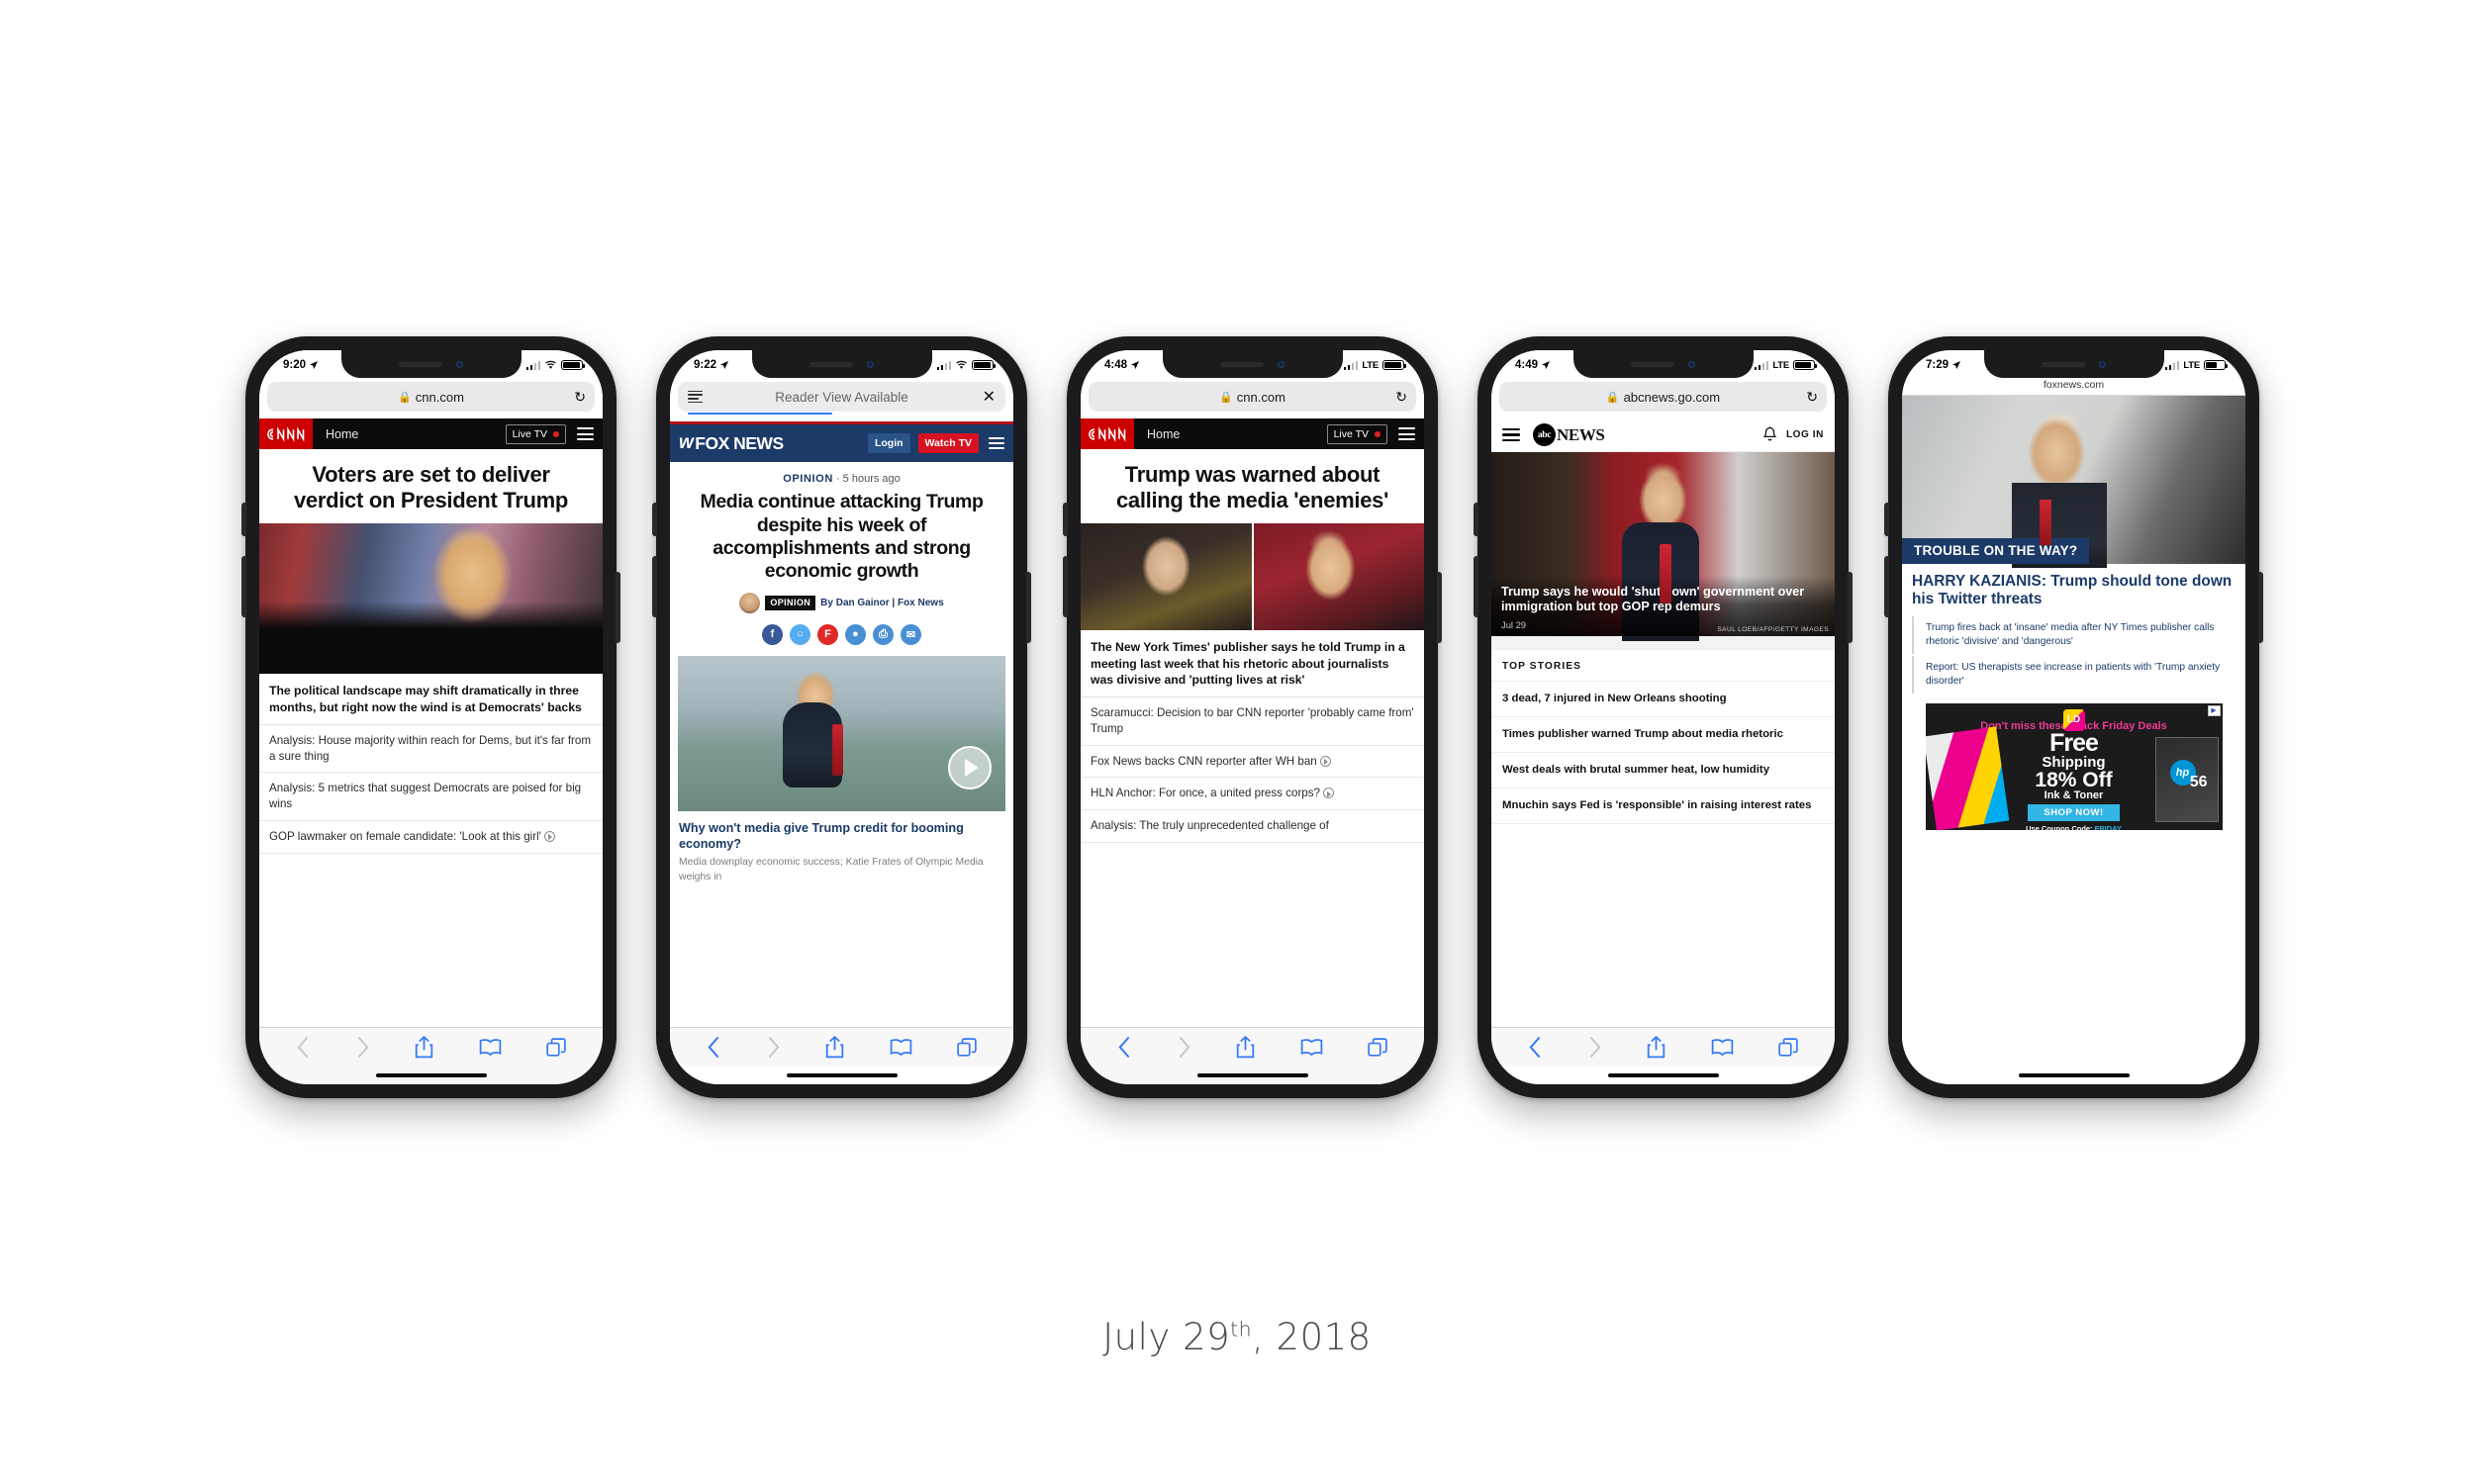 This screenshot has height=1484, width=2474. I want to click on hero-image-trump-rally, so click(431, 599).